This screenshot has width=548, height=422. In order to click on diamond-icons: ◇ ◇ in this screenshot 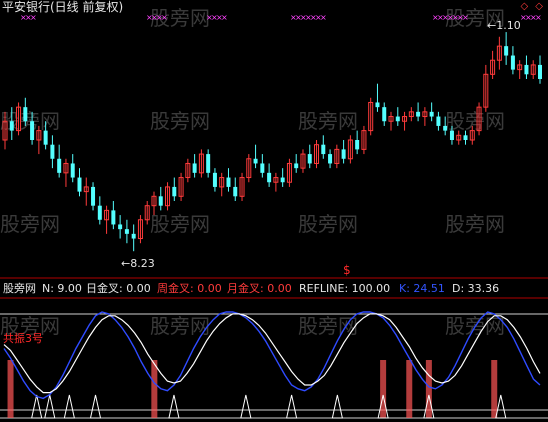, I will do `click(532, 6)`.